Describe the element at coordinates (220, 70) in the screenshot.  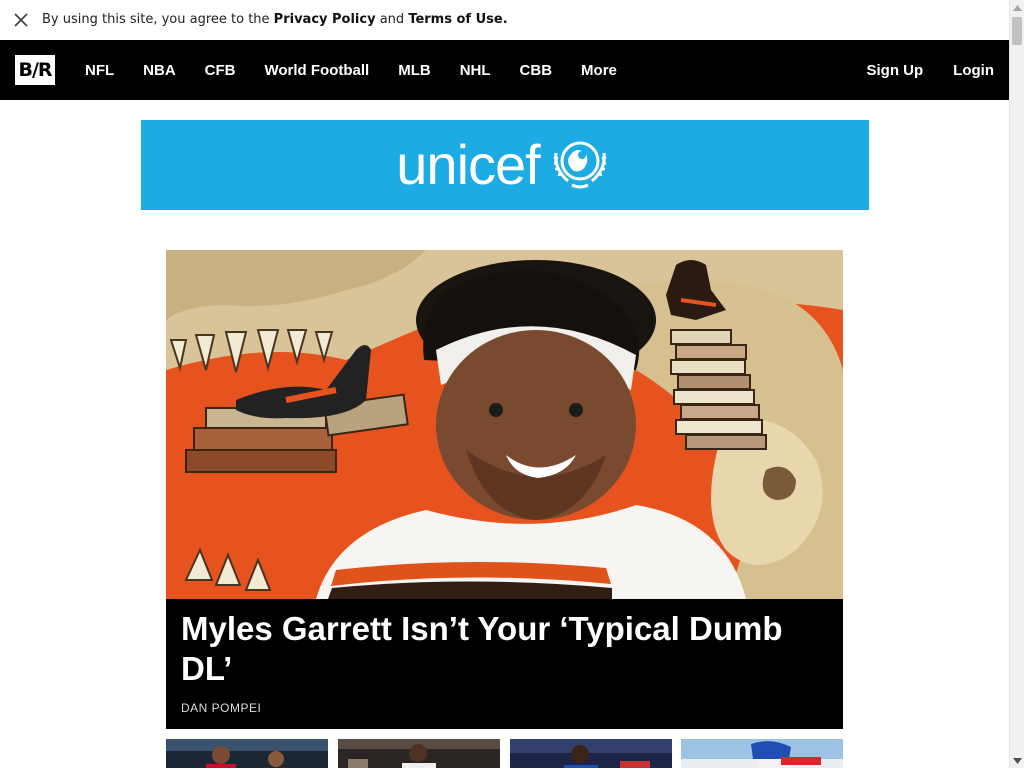
I see `nav-item-cfb: CFB` at that location.